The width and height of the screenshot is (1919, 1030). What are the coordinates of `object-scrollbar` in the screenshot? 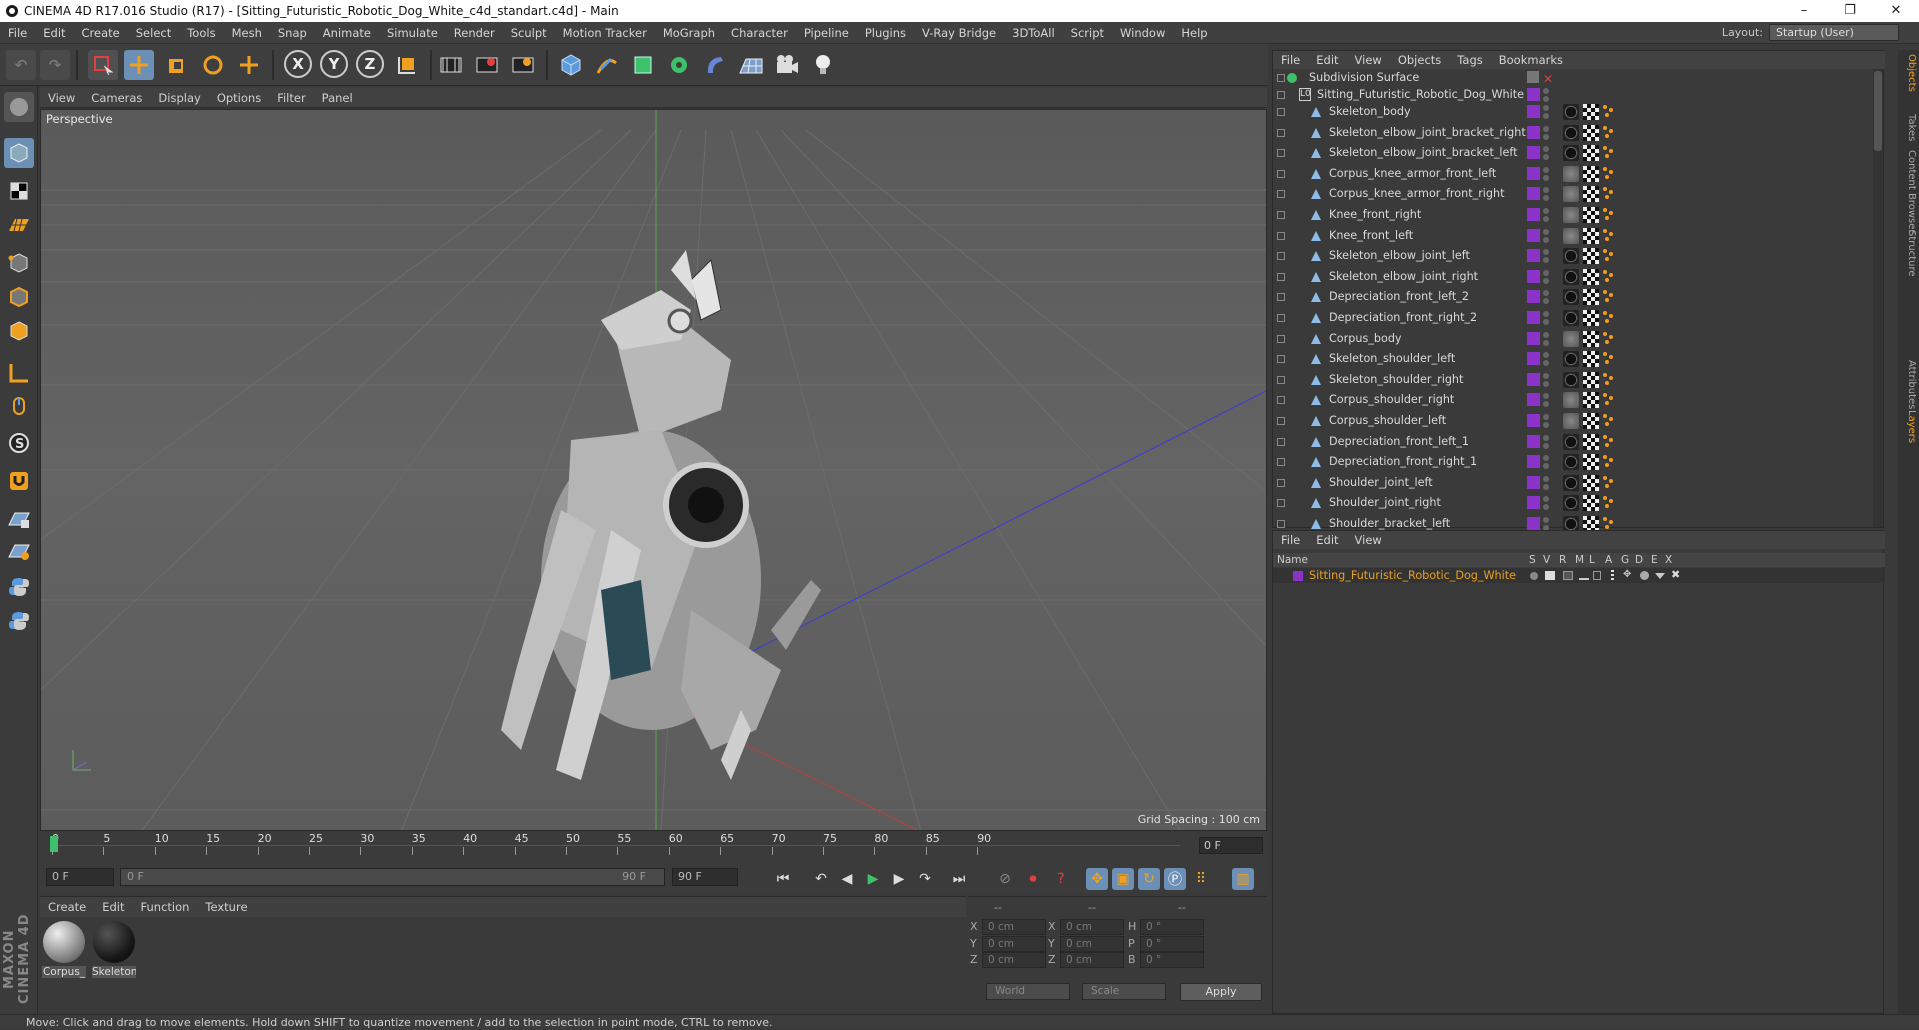 It's located at (1878, 298).